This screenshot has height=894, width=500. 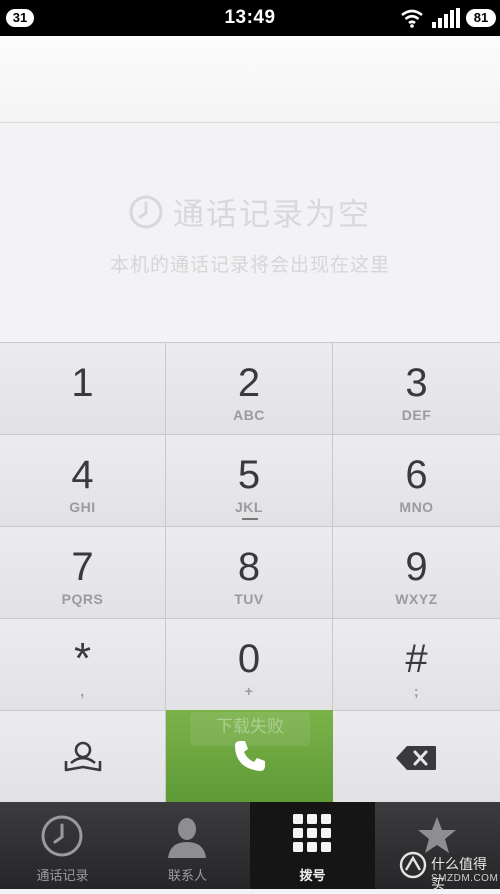 I want to click on key-8: 8 TUV, so click(x=249, y=572).